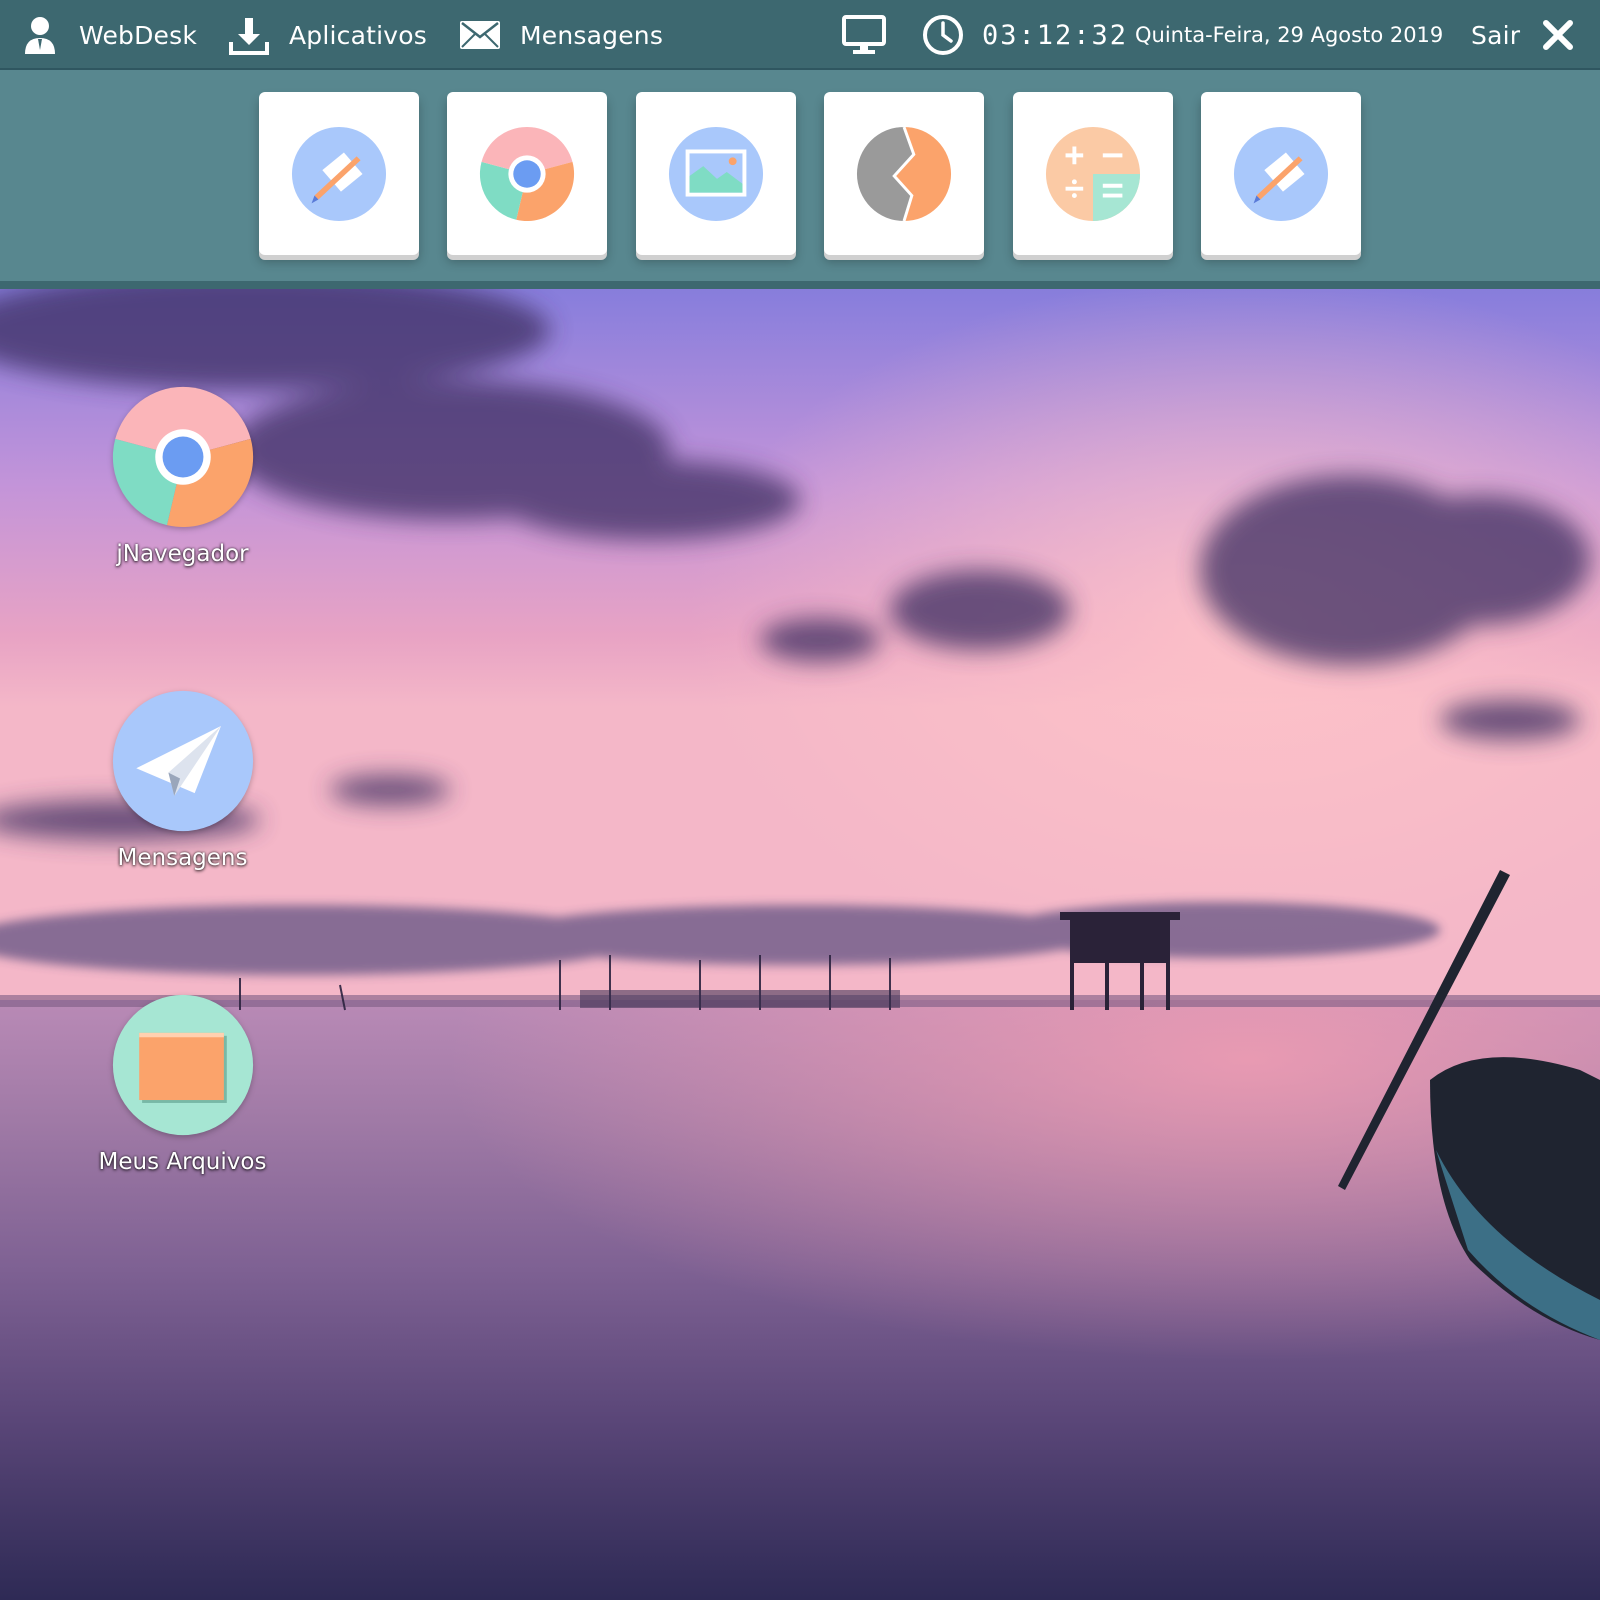  I want to click on user-label: WebDesk, so click(138, 35).